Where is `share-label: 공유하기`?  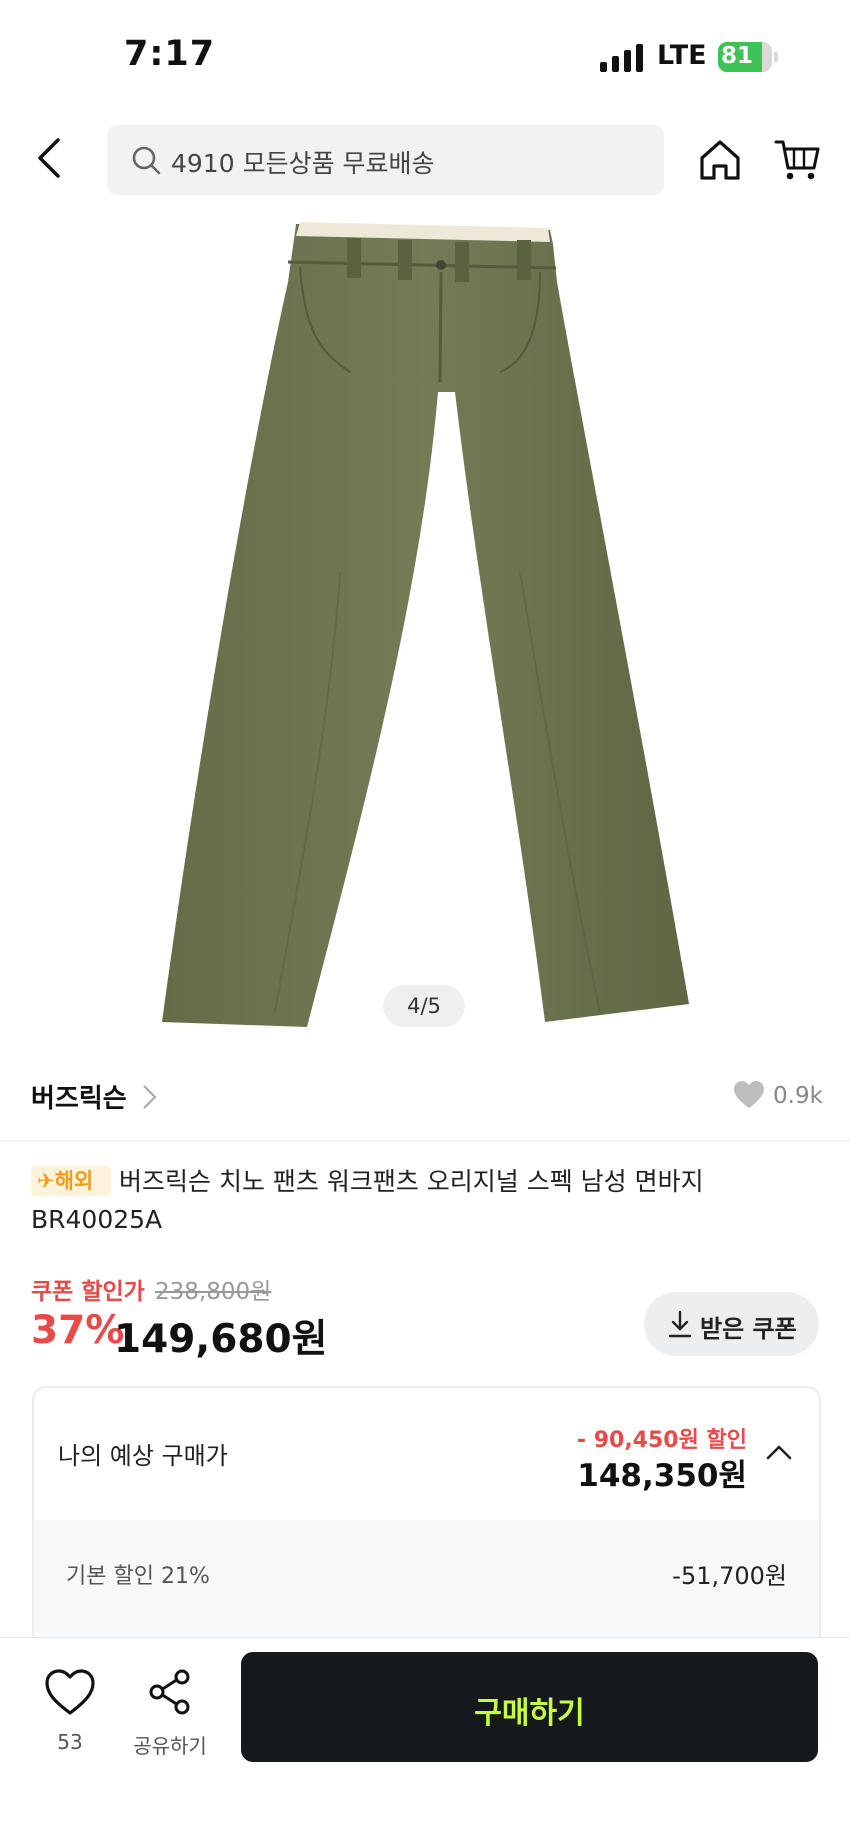 share-label: 공유하기 is located at coordinates (170, 1746).